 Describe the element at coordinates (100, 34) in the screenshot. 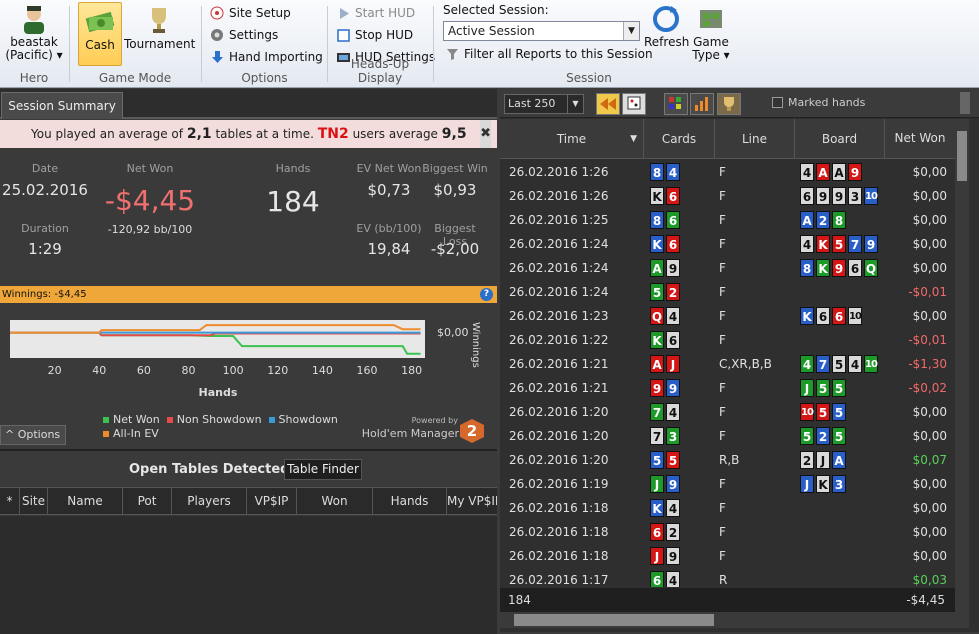

I see `cash-button: Cash` at that location.